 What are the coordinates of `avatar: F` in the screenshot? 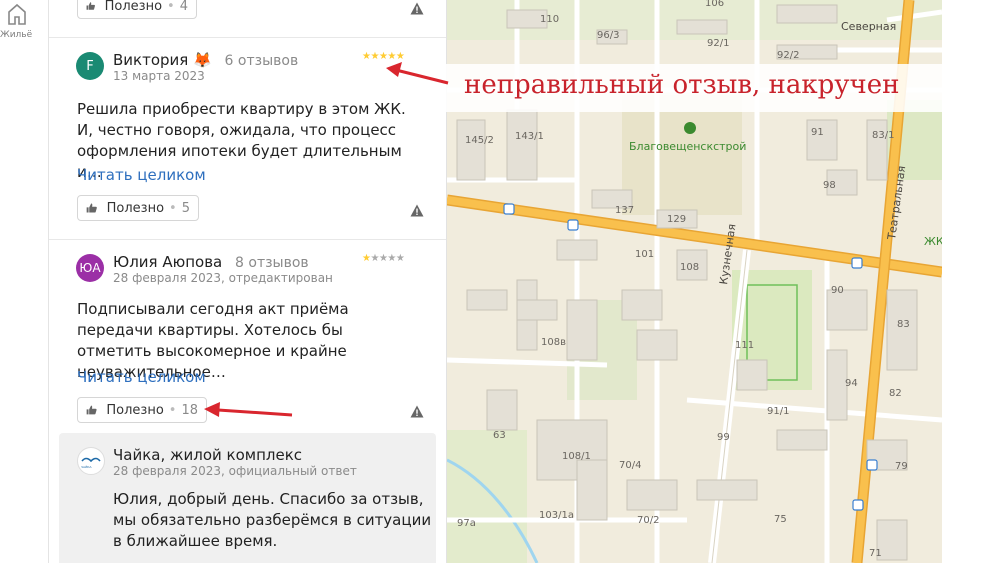 It's located at (90, 66).